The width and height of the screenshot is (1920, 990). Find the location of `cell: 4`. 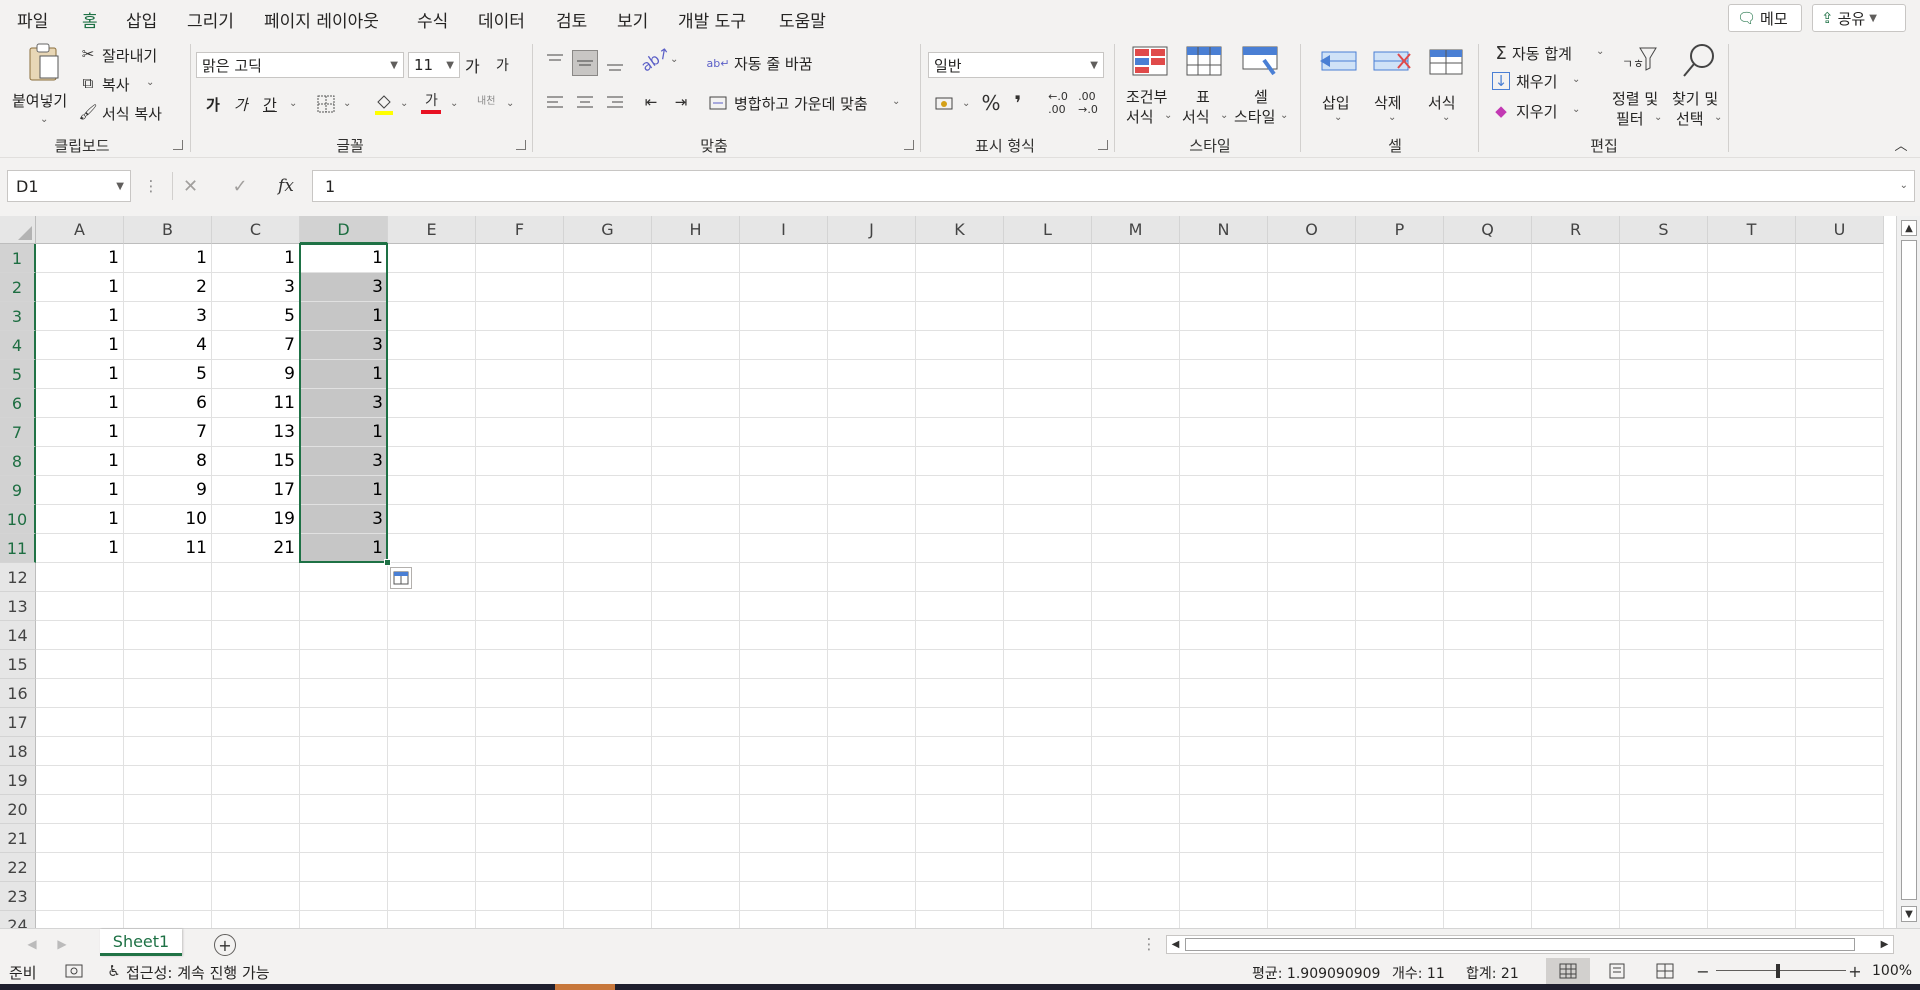

cell: 4 is located at coordinates (168, 345).